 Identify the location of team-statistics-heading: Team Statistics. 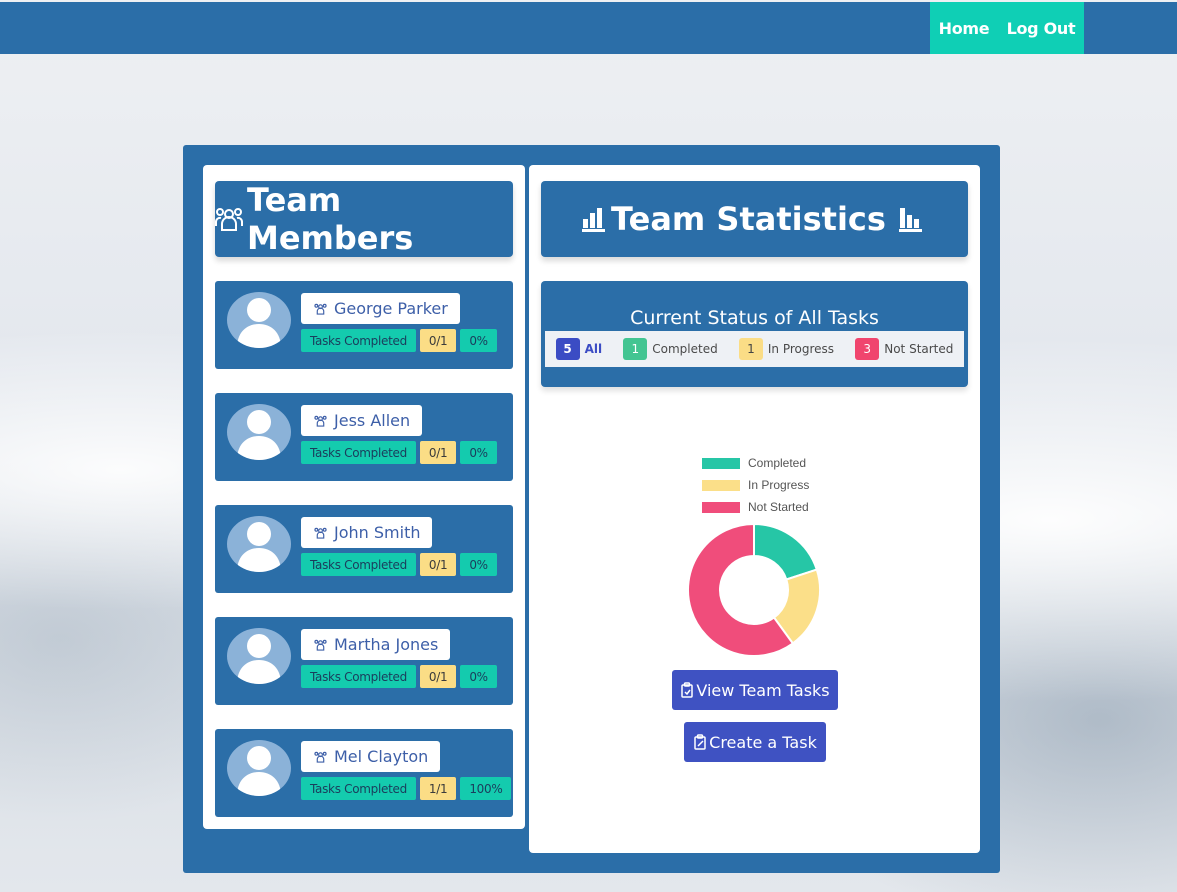
(754, 219).